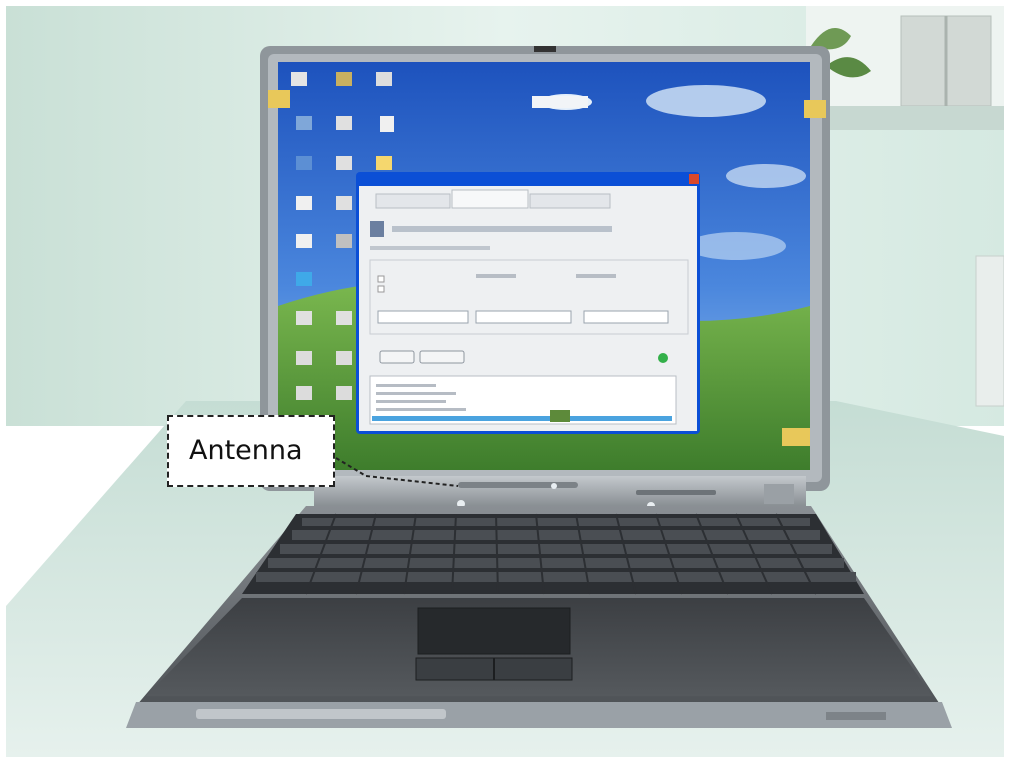 The image size is (1010, 763). What do you see at coordinates (815, 109) in the screenshot?
I see `tape-right-top` at bounding box center [815, 109].